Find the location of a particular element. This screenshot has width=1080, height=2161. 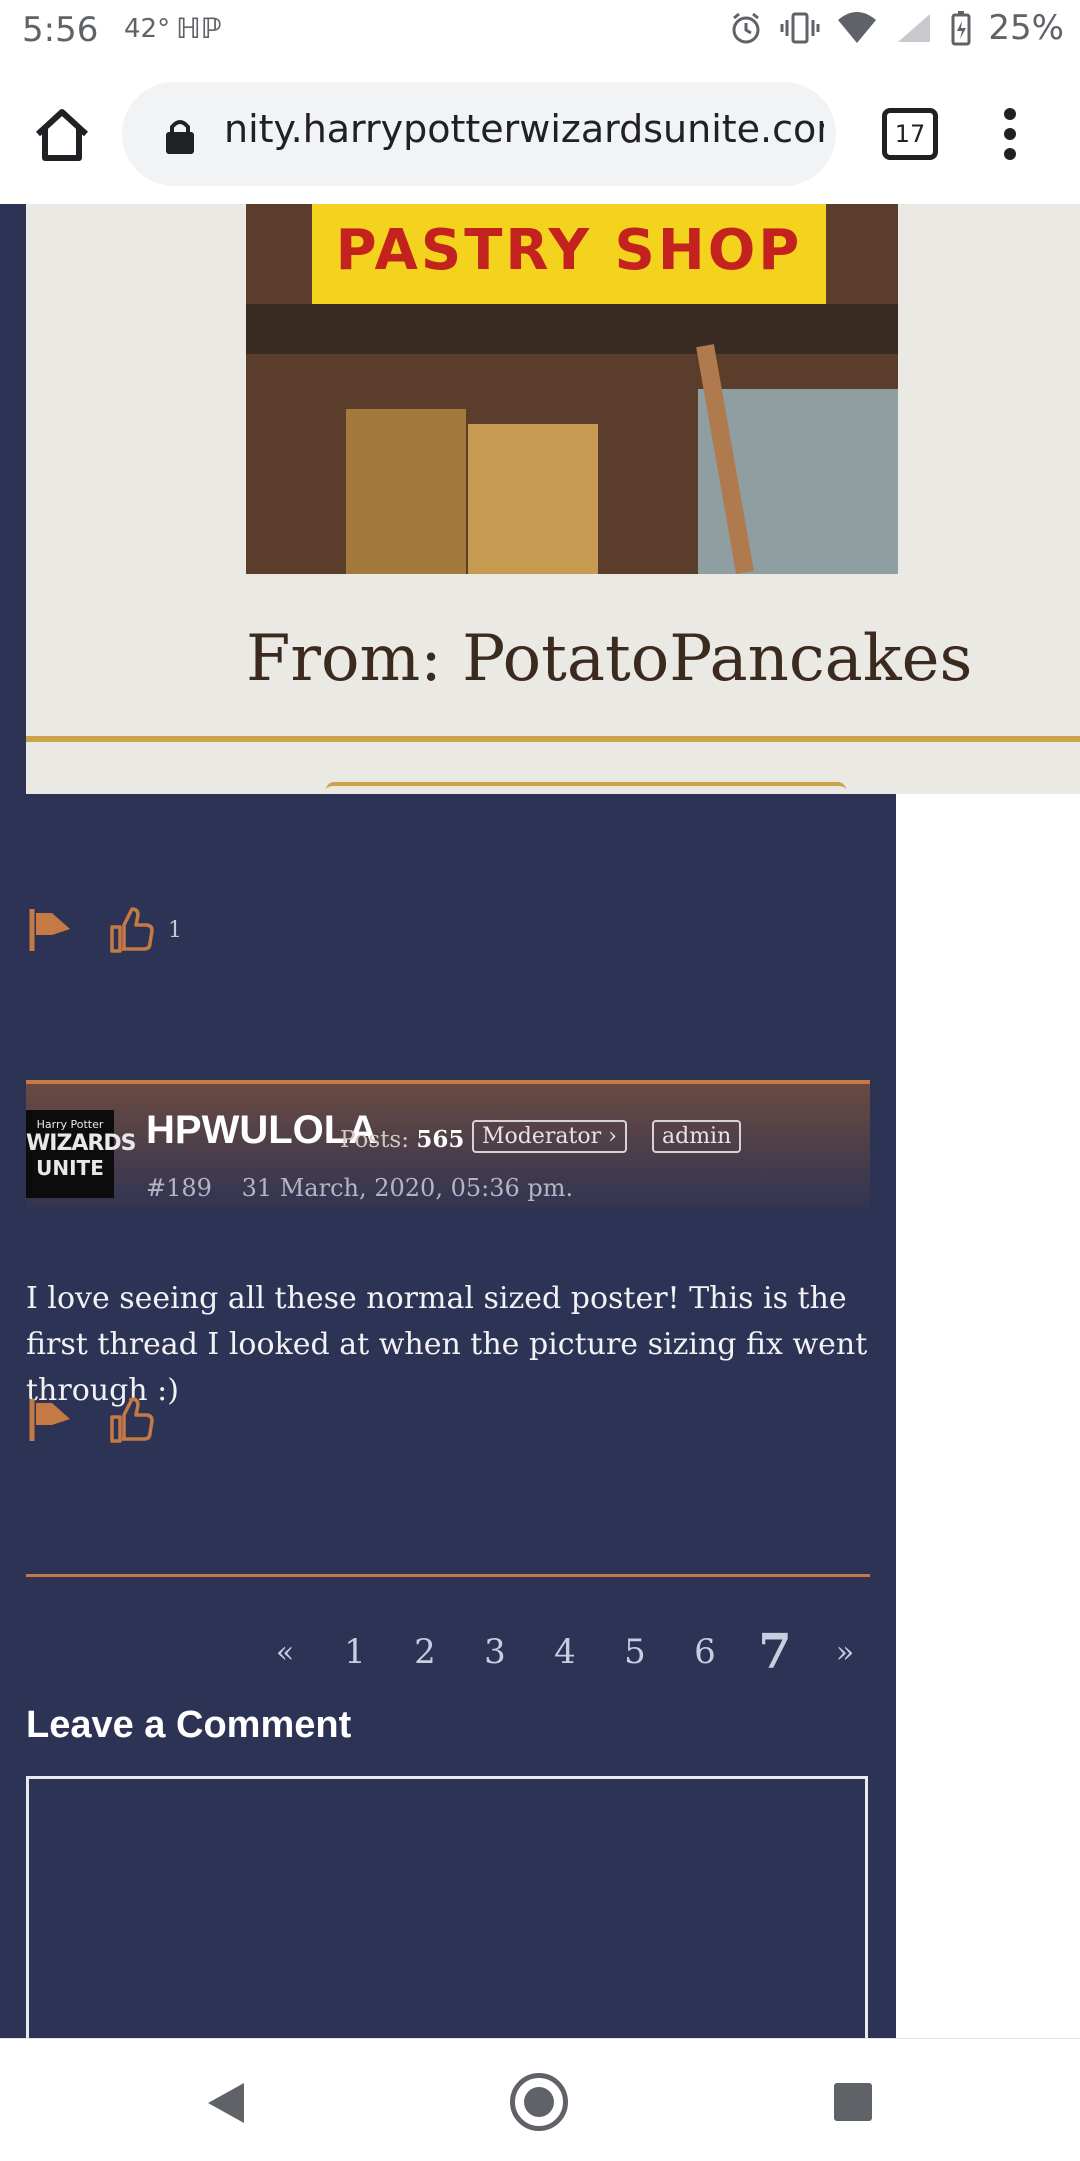

section-divider is located at coordinates (448, 1575).